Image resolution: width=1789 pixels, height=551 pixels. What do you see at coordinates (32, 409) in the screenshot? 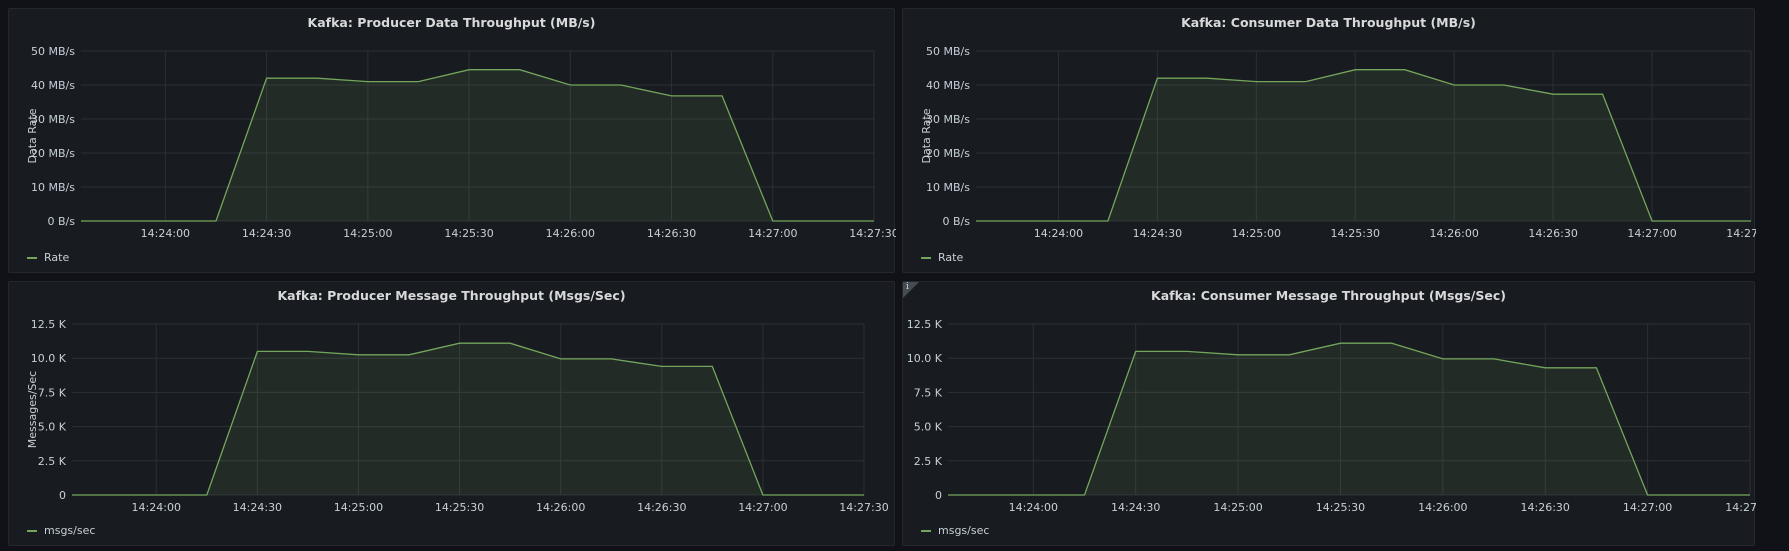
I see `y-axis-label: Messages/Sec` at bounding box center [32, 409].